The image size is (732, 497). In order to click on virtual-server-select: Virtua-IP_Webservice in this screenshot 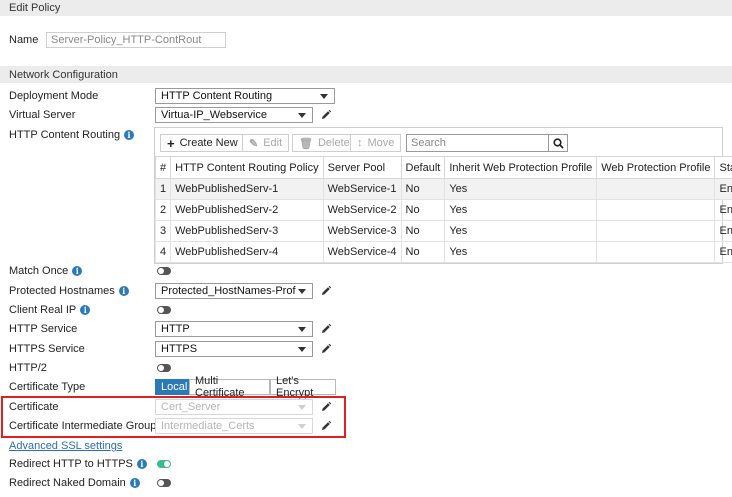, I will do `click(234, 115)`.